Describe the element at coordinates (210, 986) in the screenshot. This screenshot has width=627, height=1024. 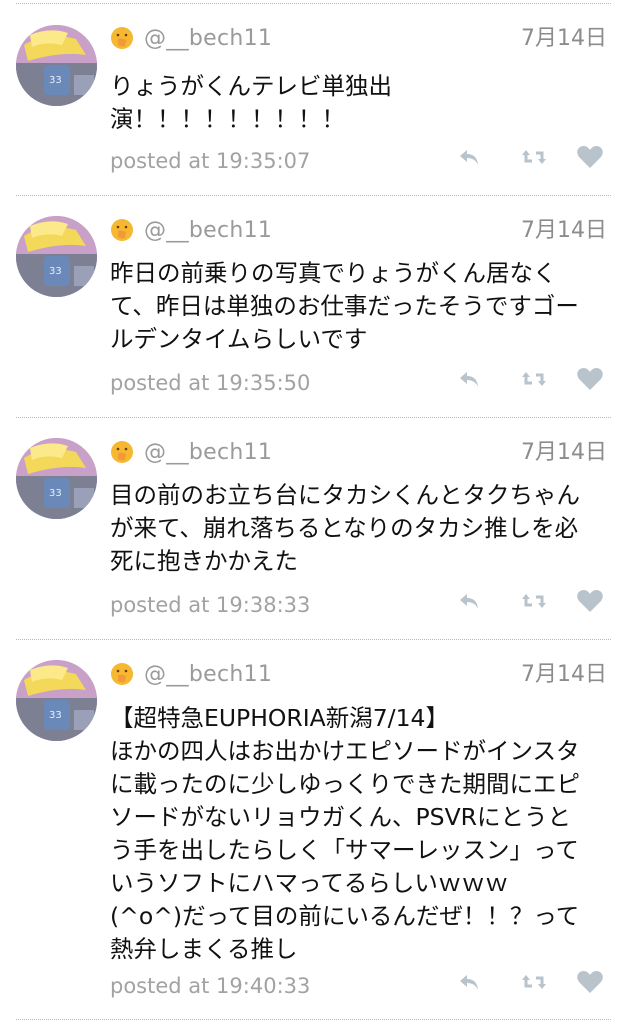
I see `posted-time: posted at 19:40:33` at that location.